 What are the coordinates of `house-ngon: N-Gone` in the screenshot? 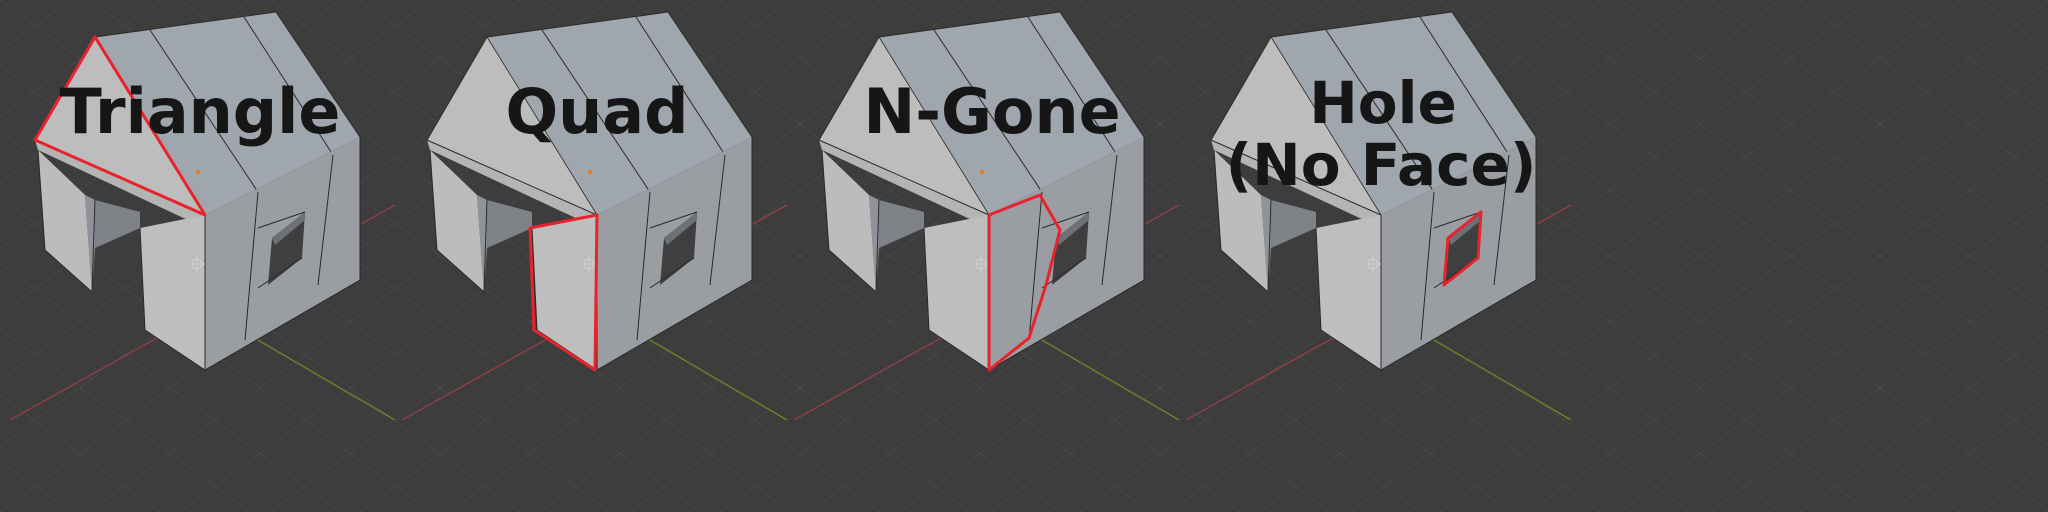 It's located at (981, 191).